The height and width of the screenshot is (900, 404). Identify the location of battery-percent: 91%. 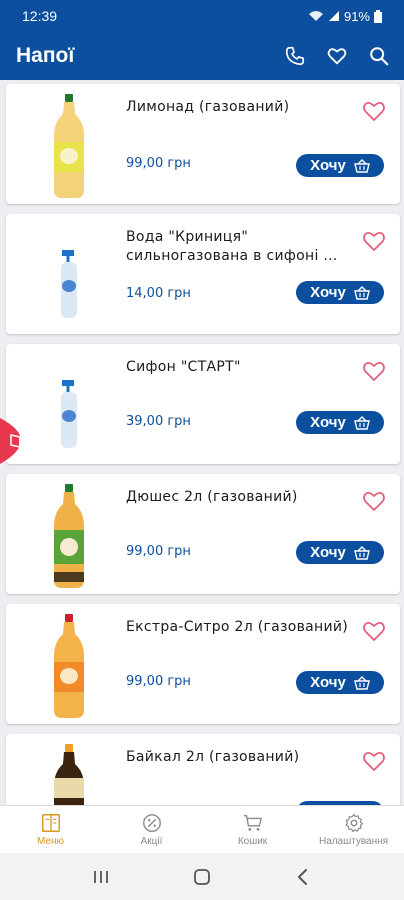
(356, 16).